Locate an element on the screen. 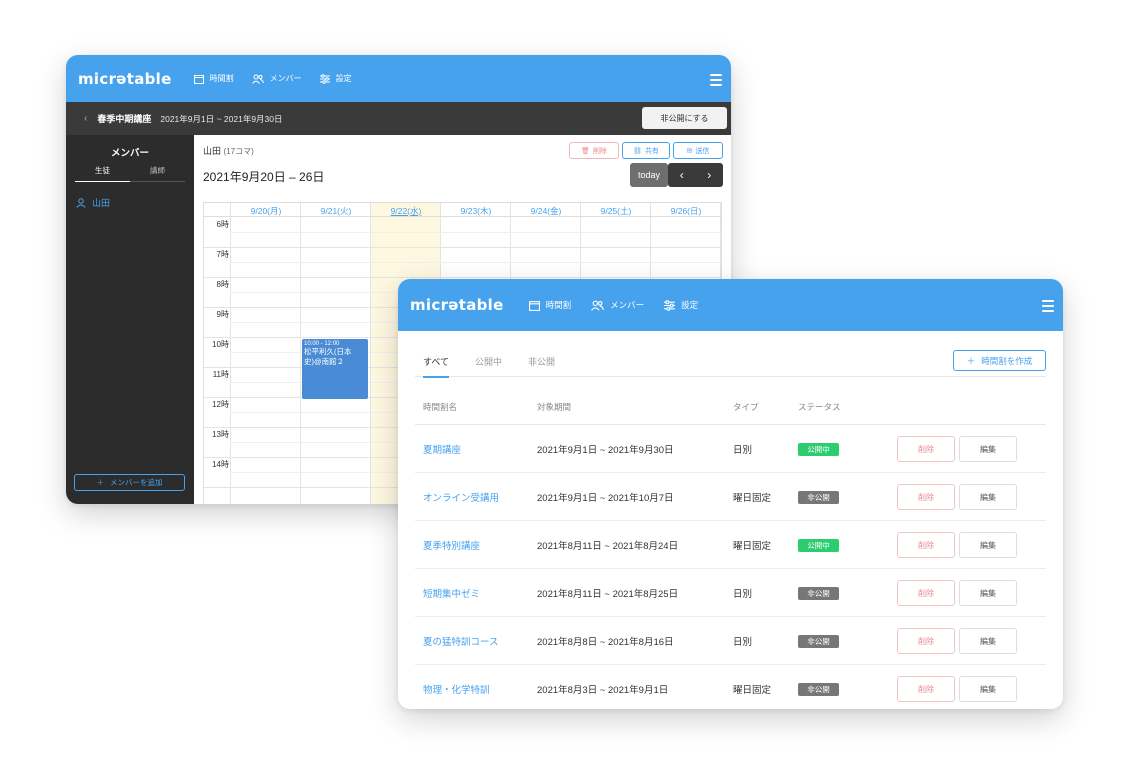 The width and height of the screenshot is (1130, 763). action-buttons: 🗑 削除 ⛓ 共有 ✉ 送信 is located at coordinates (646, 150).